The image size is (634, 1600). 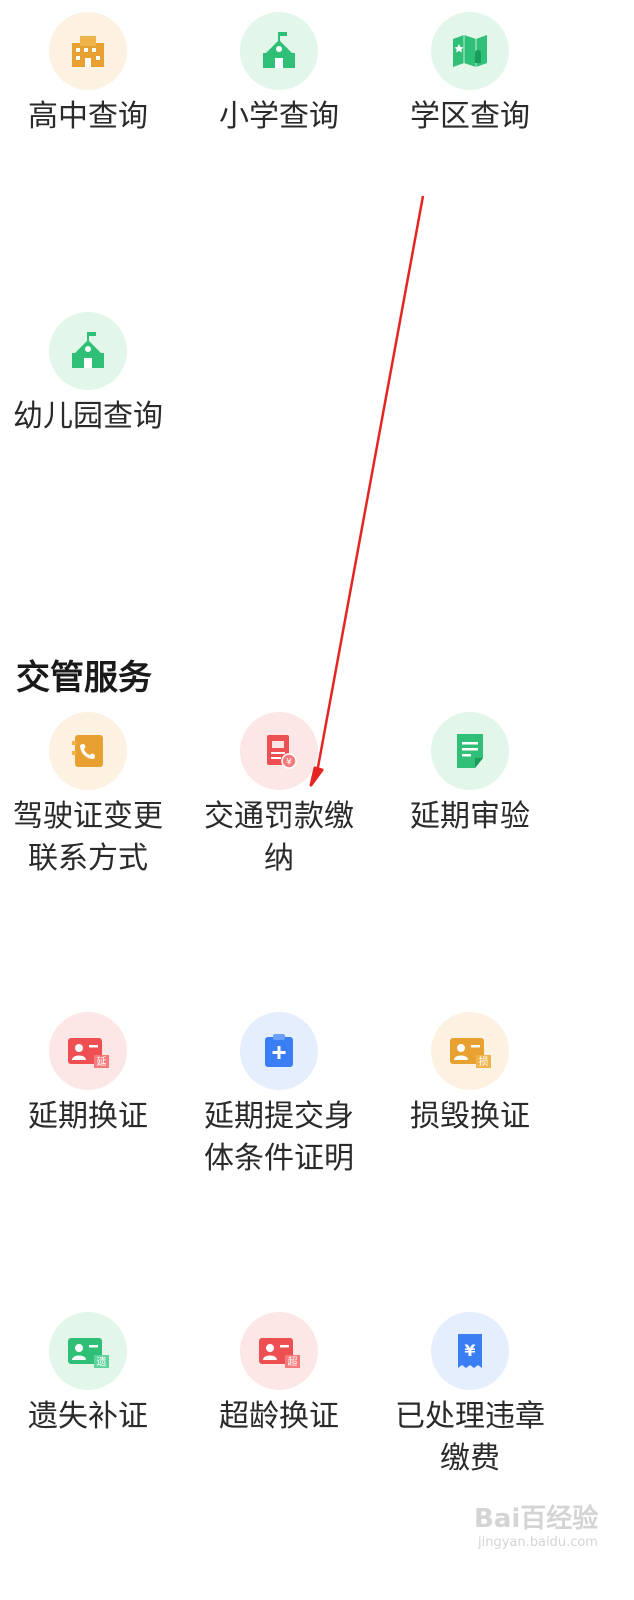 What do you see at coordinates (88, 1051) in the screenshot?
I see `license-extend-icon: 延` at bounding box center [88, 1051].